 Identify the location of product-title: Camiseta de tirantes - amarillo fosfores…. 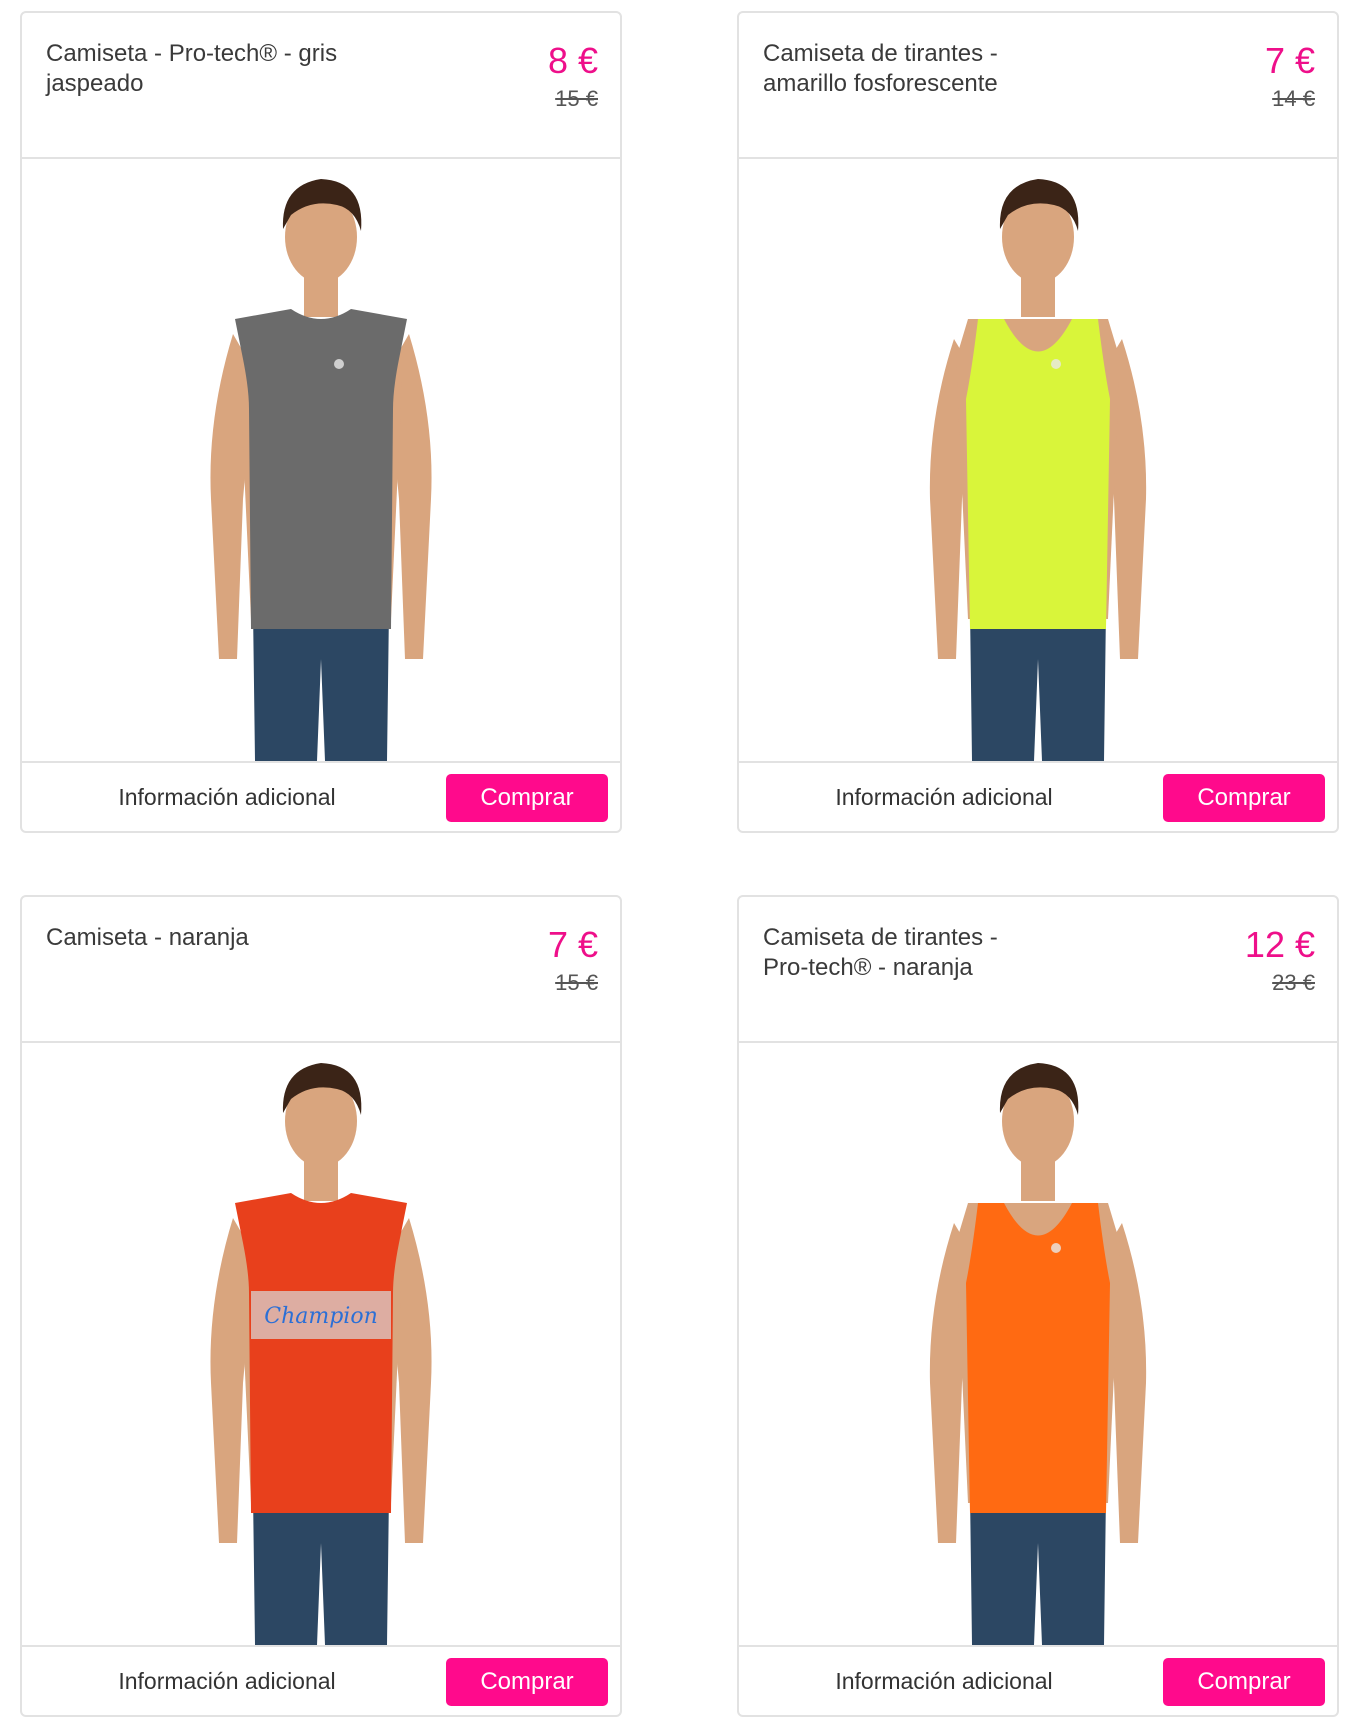
(928, 69).